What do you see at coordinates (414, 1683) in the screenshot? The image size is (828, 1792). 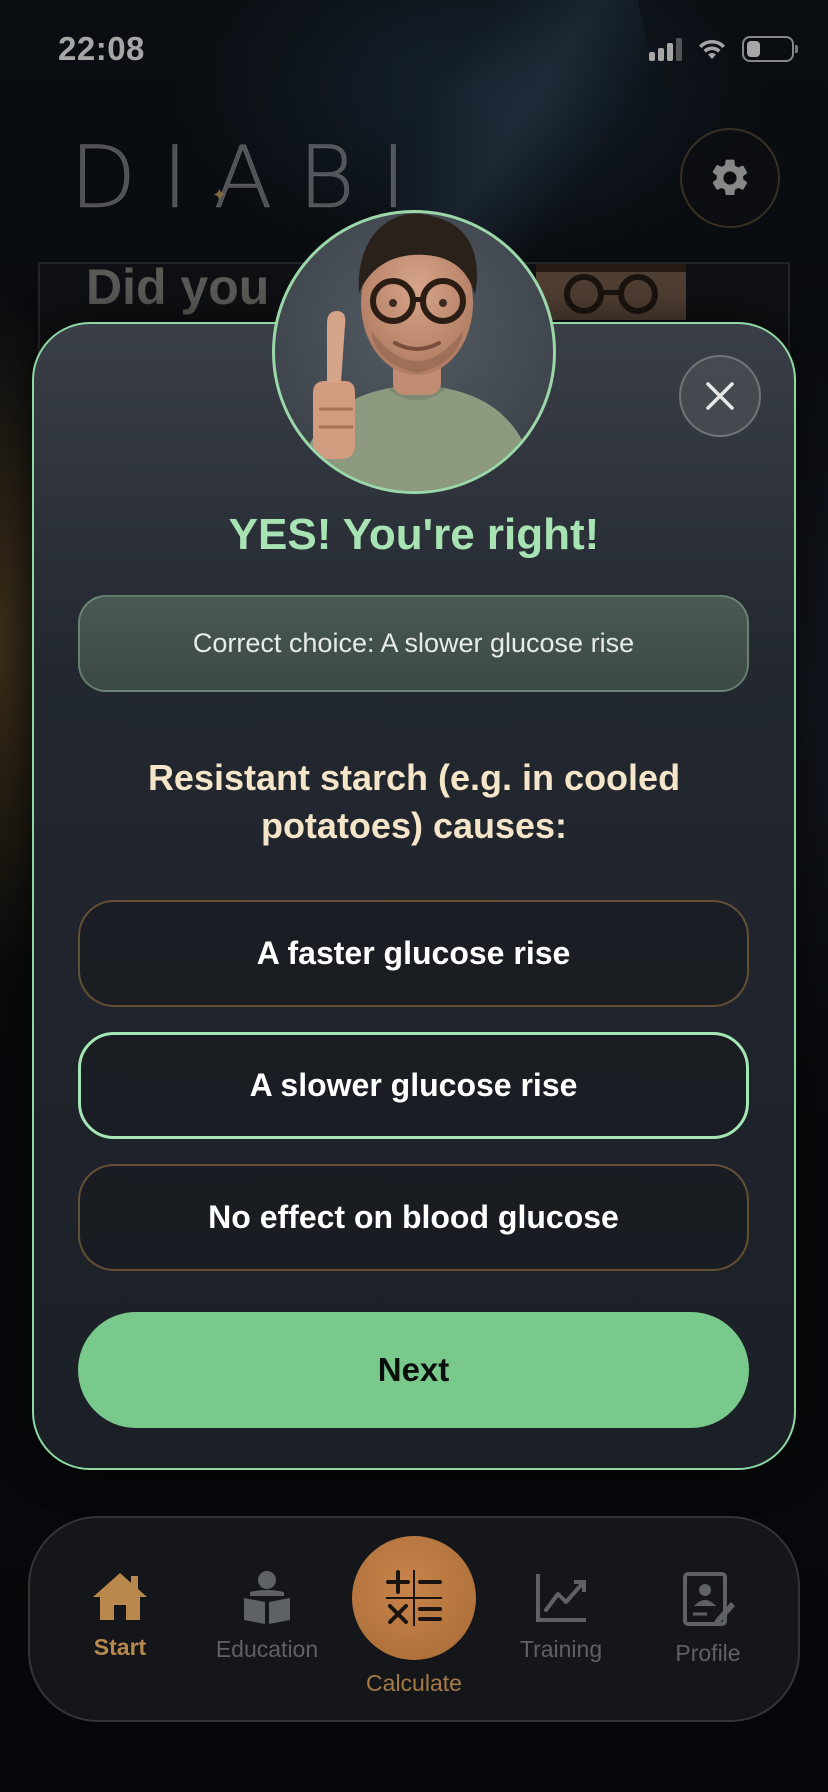 I see `nav-label-calculate: Calculate` at bounding box center [414, 1683].